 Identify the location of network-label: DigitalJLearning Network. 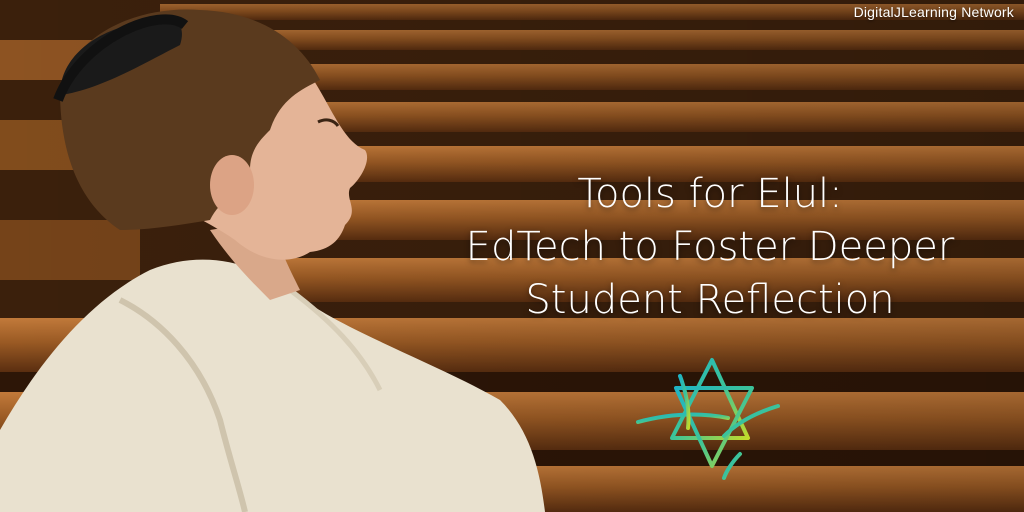
(933, 12).